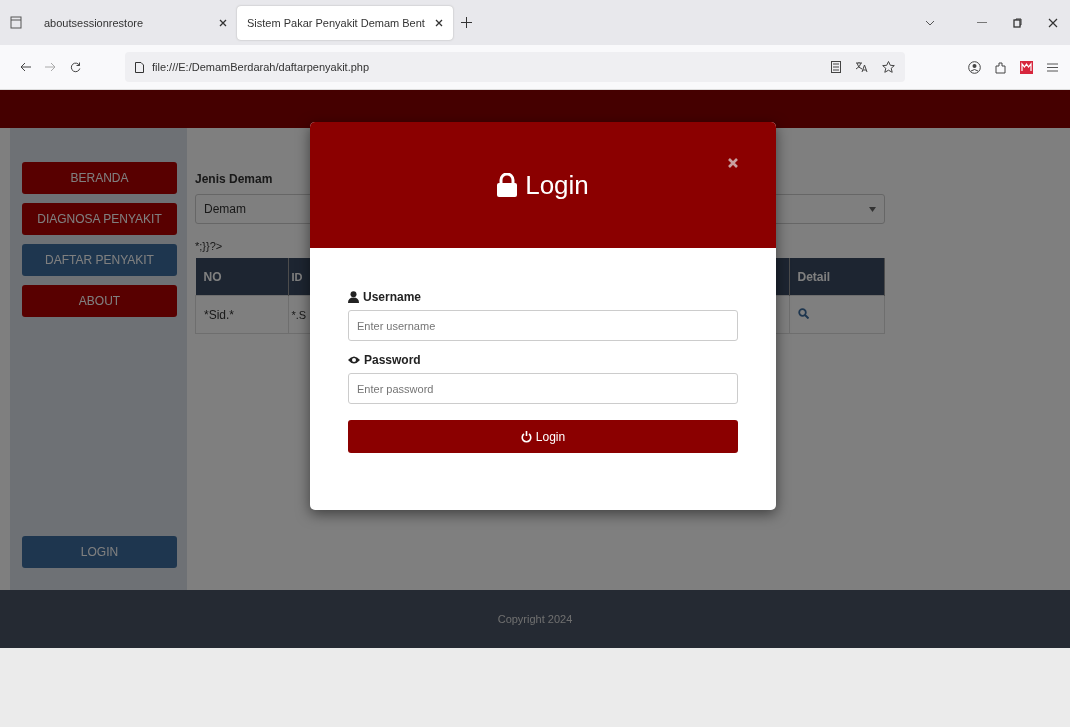 The width and height of the screenshot is (1070, 727). I want to click on stray-text: *;}}?>, so click(209, 246).